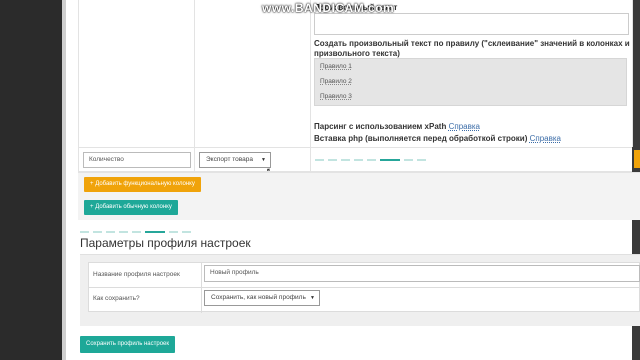 Image resolution: width=640 pixels, height=360 pixels. I want to click on rules-list: Правило 1 Правило 2 Правило 3, so click(470, 82).